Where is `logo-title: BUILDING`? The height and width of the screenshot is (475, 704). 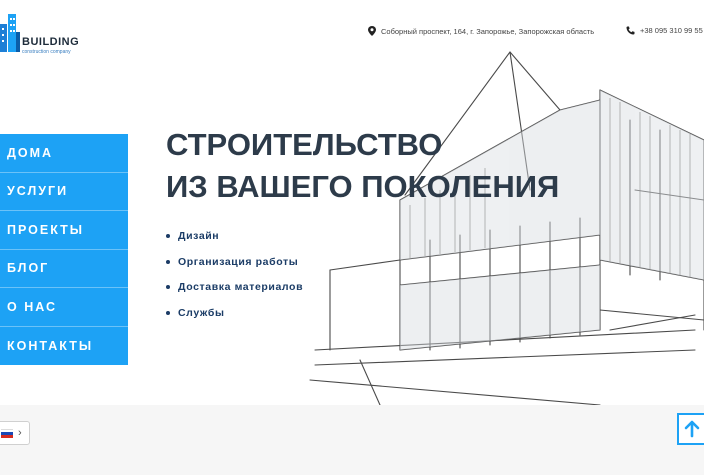 logo-title: BUILDING is located at coordinates (51, 42).